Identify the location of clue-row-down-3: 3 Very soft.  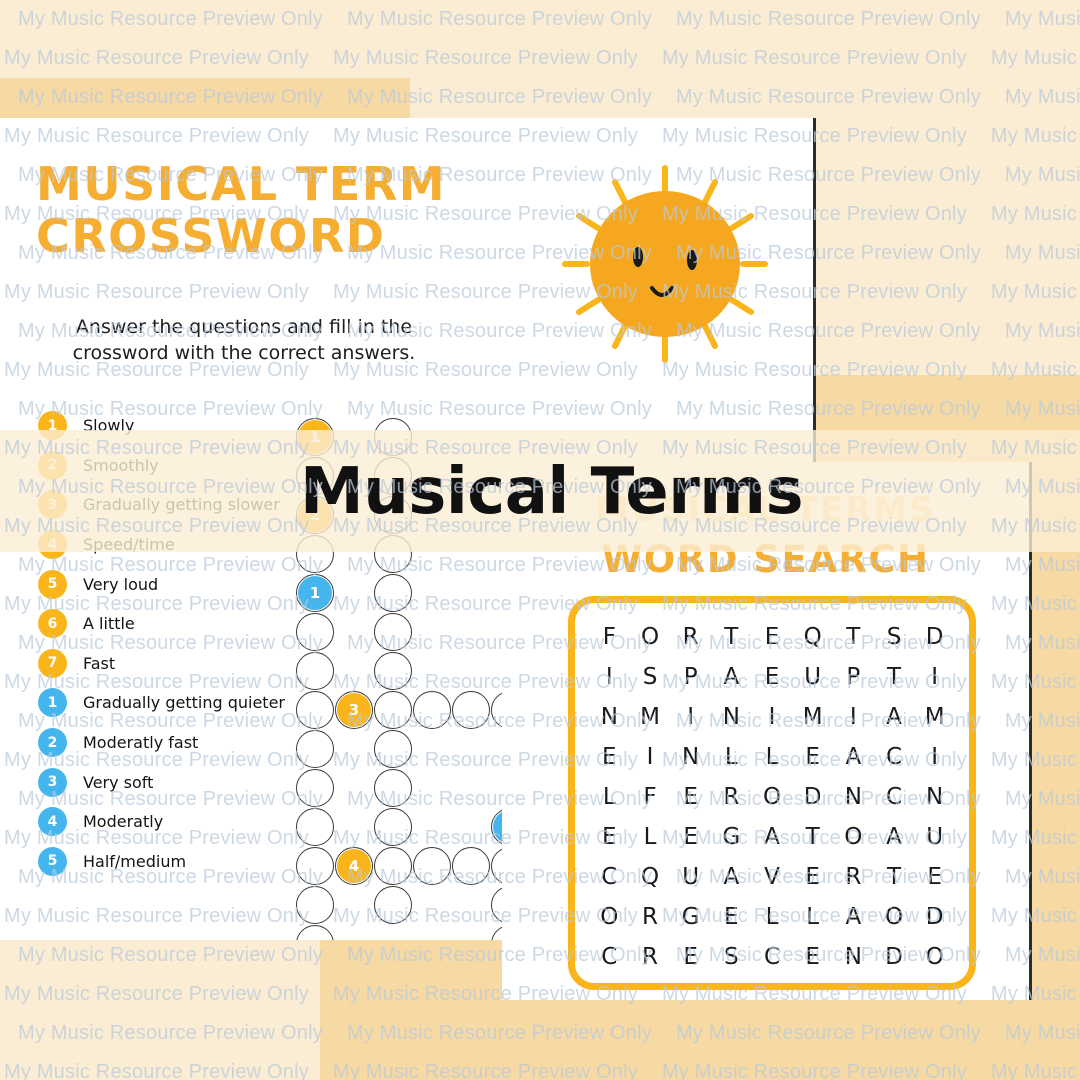
(173, 782).